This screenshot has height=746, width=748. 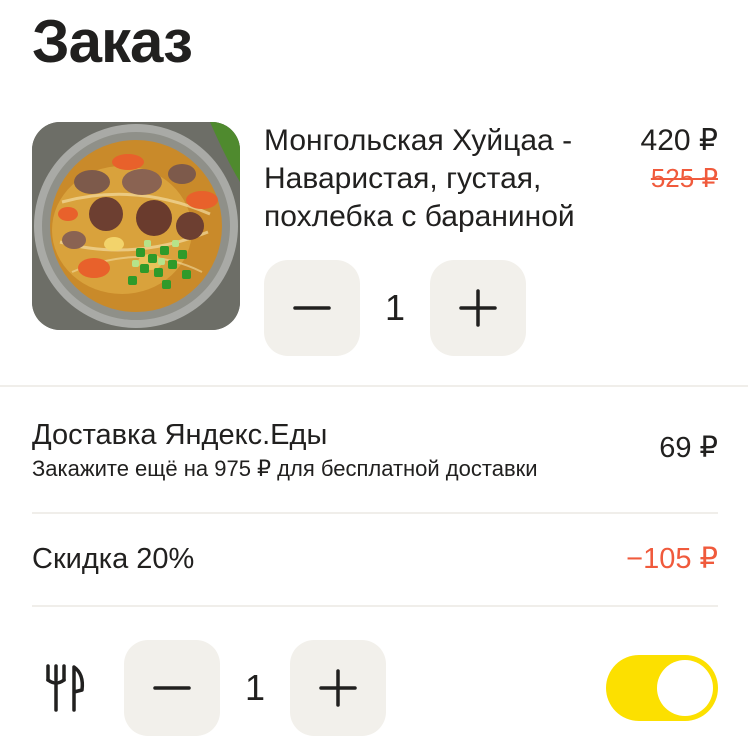 I want to click on cutlery-increase-button, so click(x=338, y=688).